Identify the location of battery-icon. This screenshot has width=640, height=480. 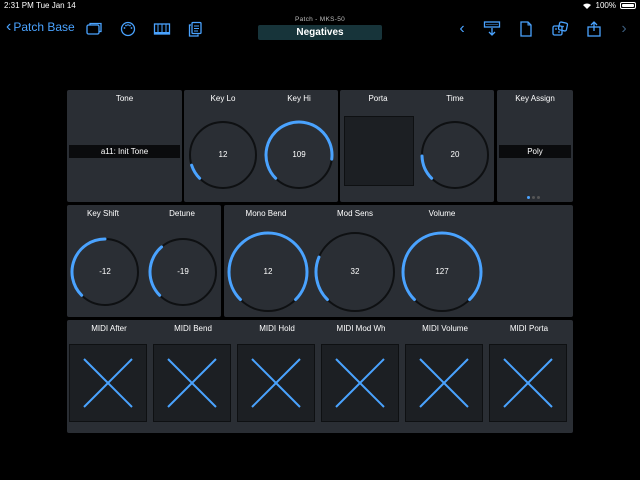
(628, 5).